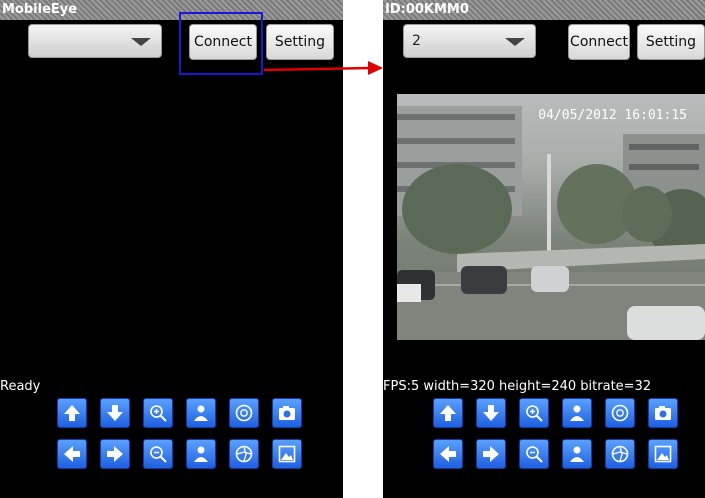 This screenshot has height=498, width=705. What do you see at coordinates (20, 386) in the screenshot?
I see `status-text: Ready` at bounding box center [20, 386].